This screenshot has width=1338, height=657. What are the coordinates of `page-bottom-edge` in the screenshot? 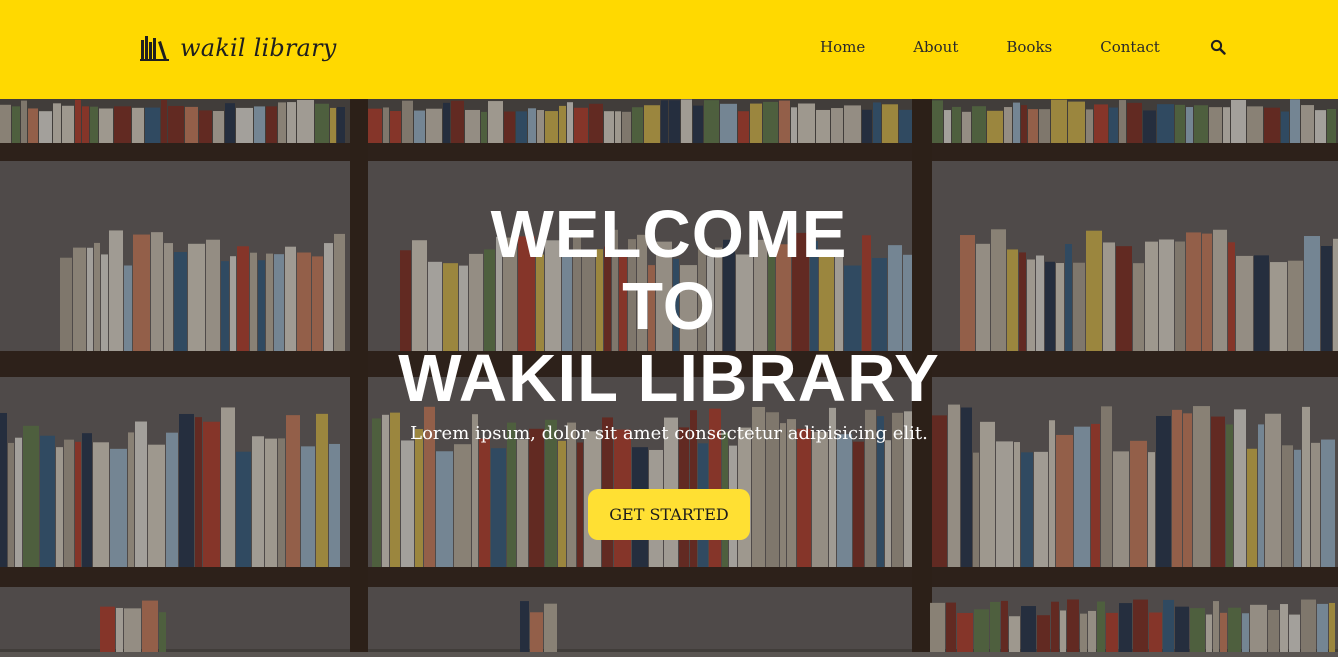 It's located at (669, 654).